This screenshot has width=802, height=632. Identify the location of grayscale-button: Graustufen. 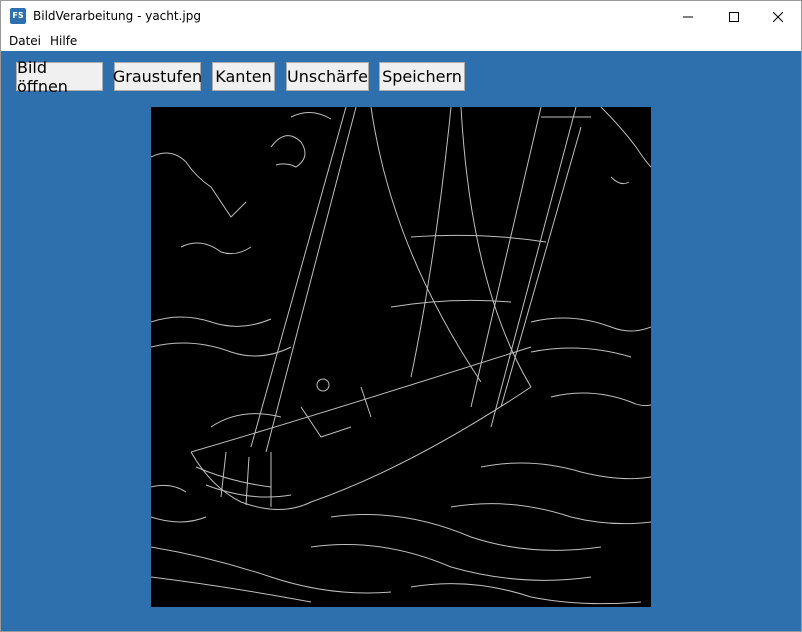
(157, 76).